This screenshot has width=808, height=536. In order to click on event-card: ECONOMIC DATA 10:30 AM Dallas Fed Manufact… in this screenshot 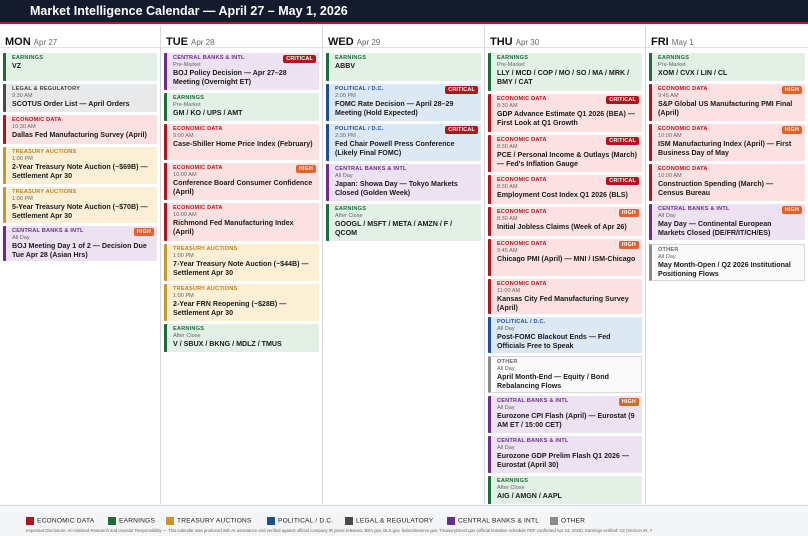, I will do `click(80, 129)`.